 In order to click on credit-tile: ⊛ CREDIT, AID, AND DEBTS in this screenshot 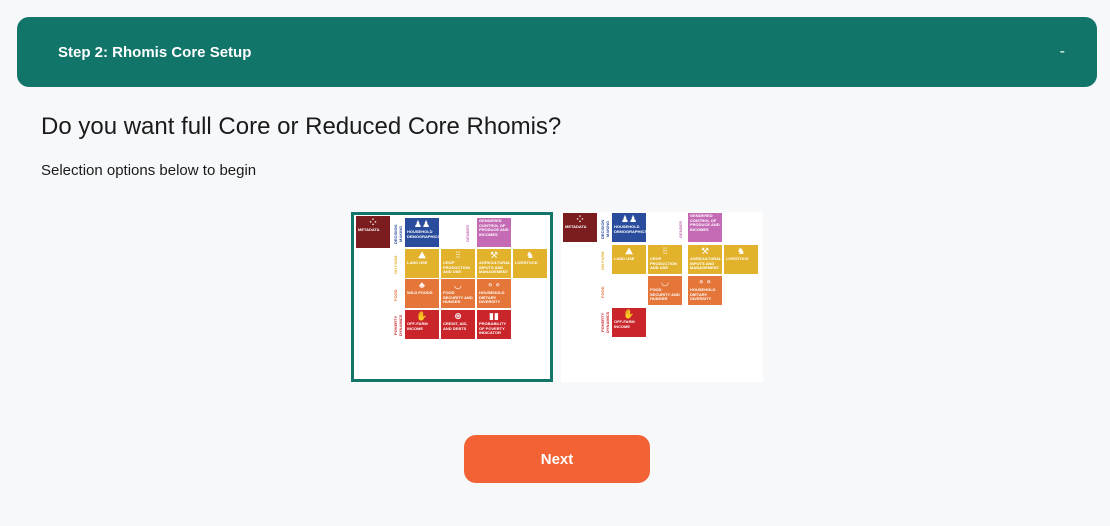, I will do `click(458, 324)`.